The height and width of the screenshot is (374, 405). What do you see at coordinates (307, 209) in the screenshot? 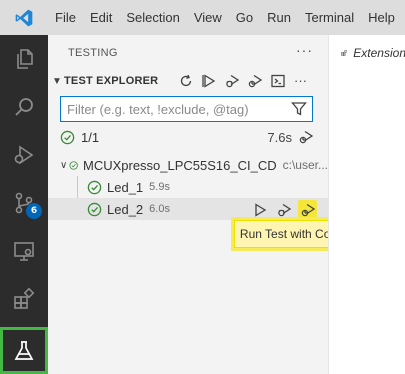
I see `run-test-with-coverage-icon` at bounding box center [307, 209].